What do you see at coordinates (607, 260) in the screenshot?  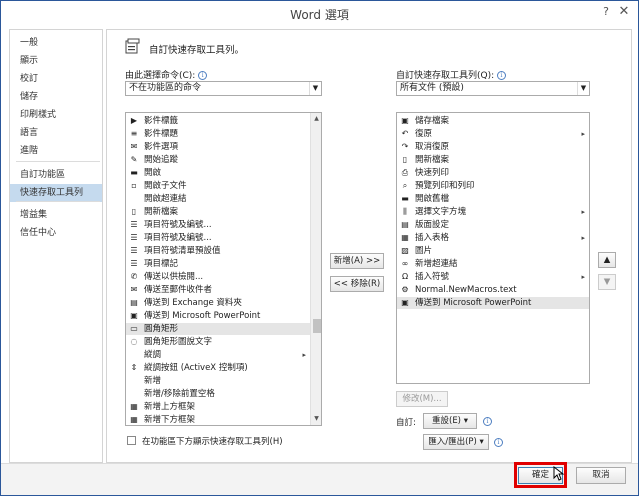 I see `move-up-button: ▲` at bounding box center [607, 260].